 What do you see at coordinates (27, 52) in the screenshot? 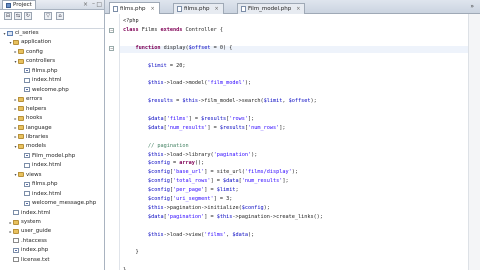
I see `tree-item: ▸ config` at bounding box center [27, 52].